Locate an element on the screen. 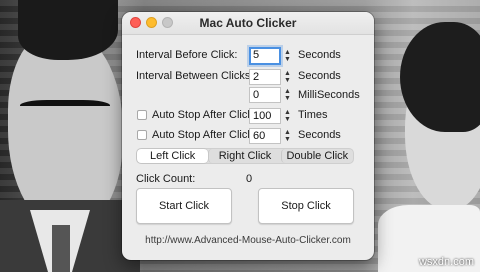 The width and height of the screenshot is (480, 272). boy-hair is located at coordinates (440, 77).